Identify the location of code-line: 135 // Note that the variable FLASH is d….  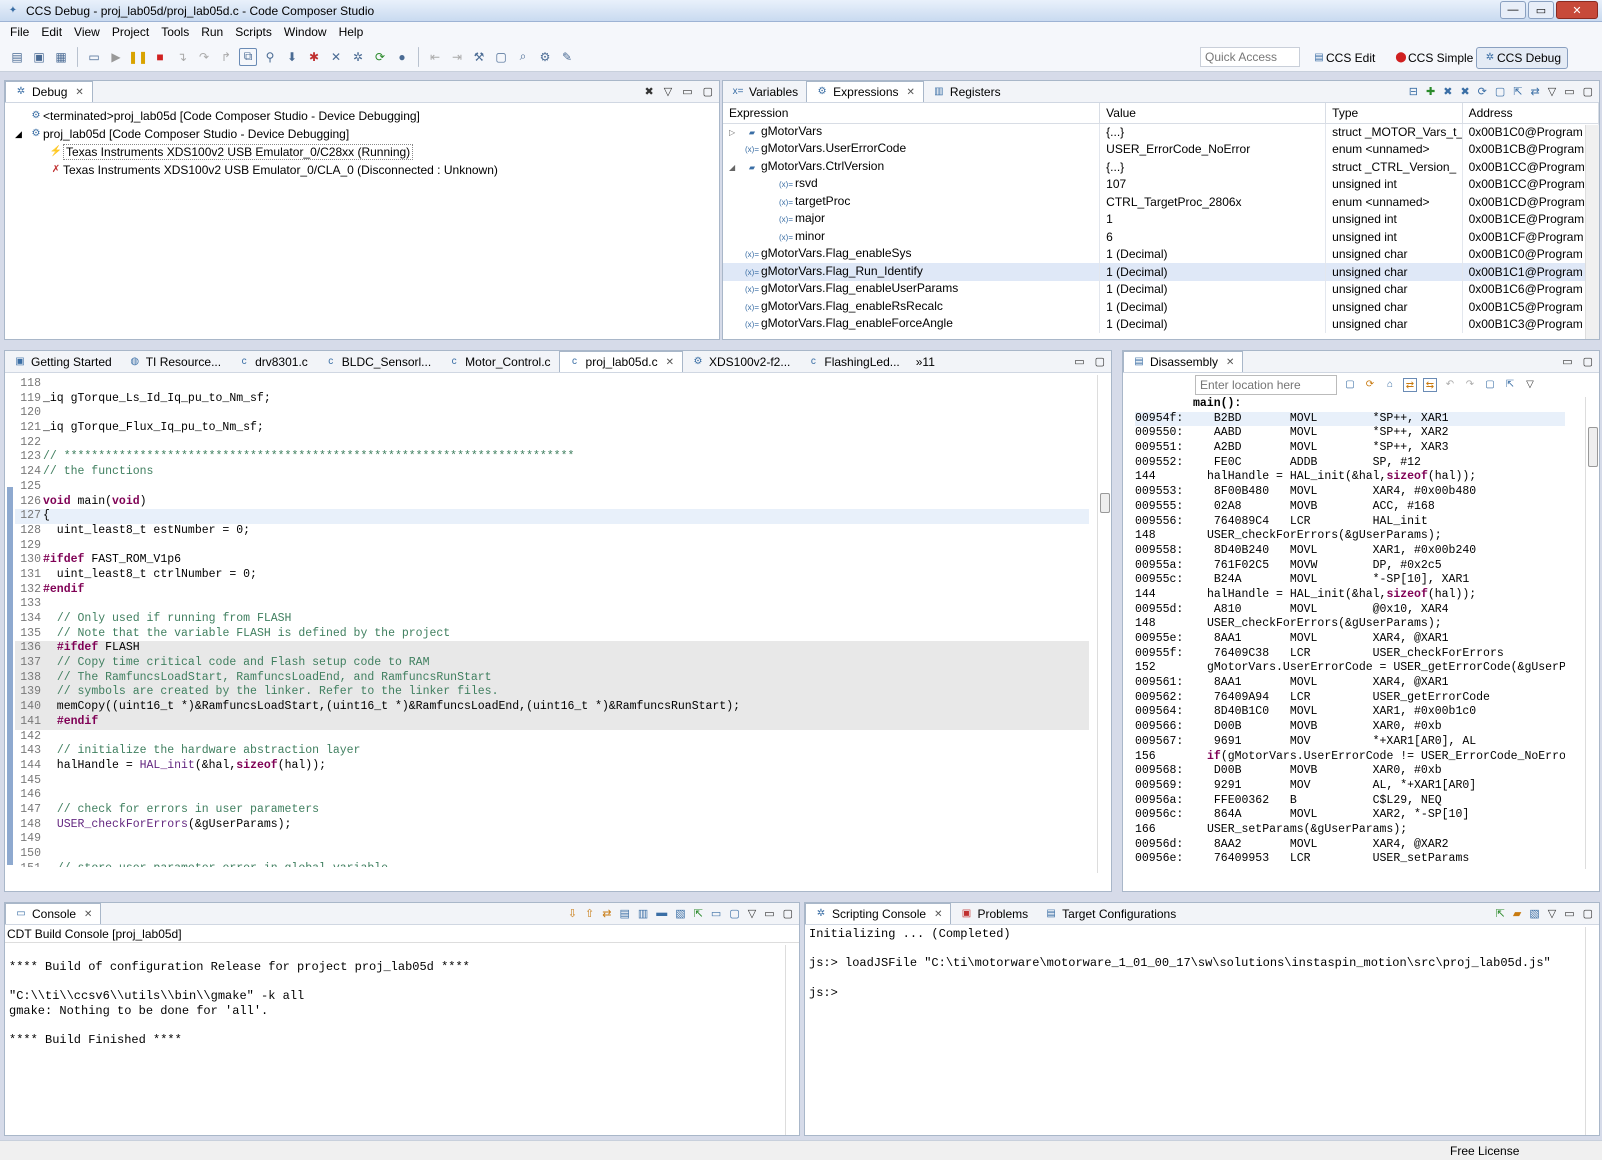
(552, 634).